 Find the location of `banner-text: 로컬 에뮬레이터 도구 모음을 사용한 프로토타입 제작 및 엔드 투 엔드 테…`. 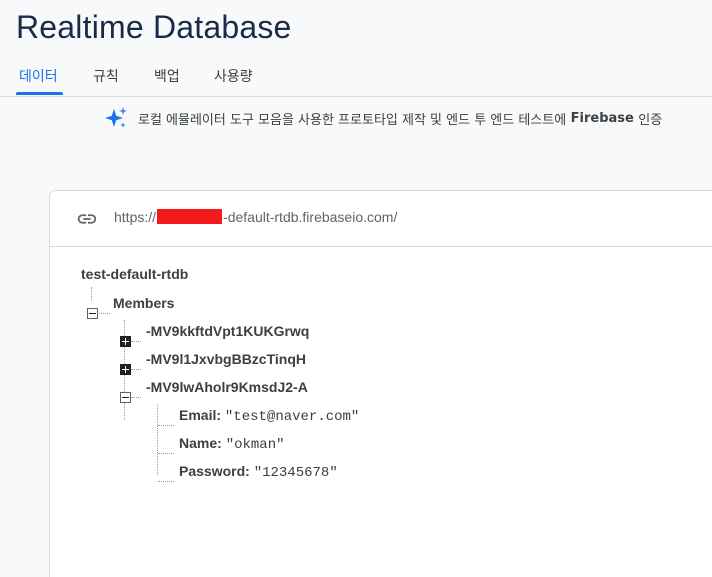

banner-text: 로컬 에뮬레이터 도구 모음을 사용한 프로토타입 제작 및 엔드 투 엔드 테… is located at coordinates (352, 120).